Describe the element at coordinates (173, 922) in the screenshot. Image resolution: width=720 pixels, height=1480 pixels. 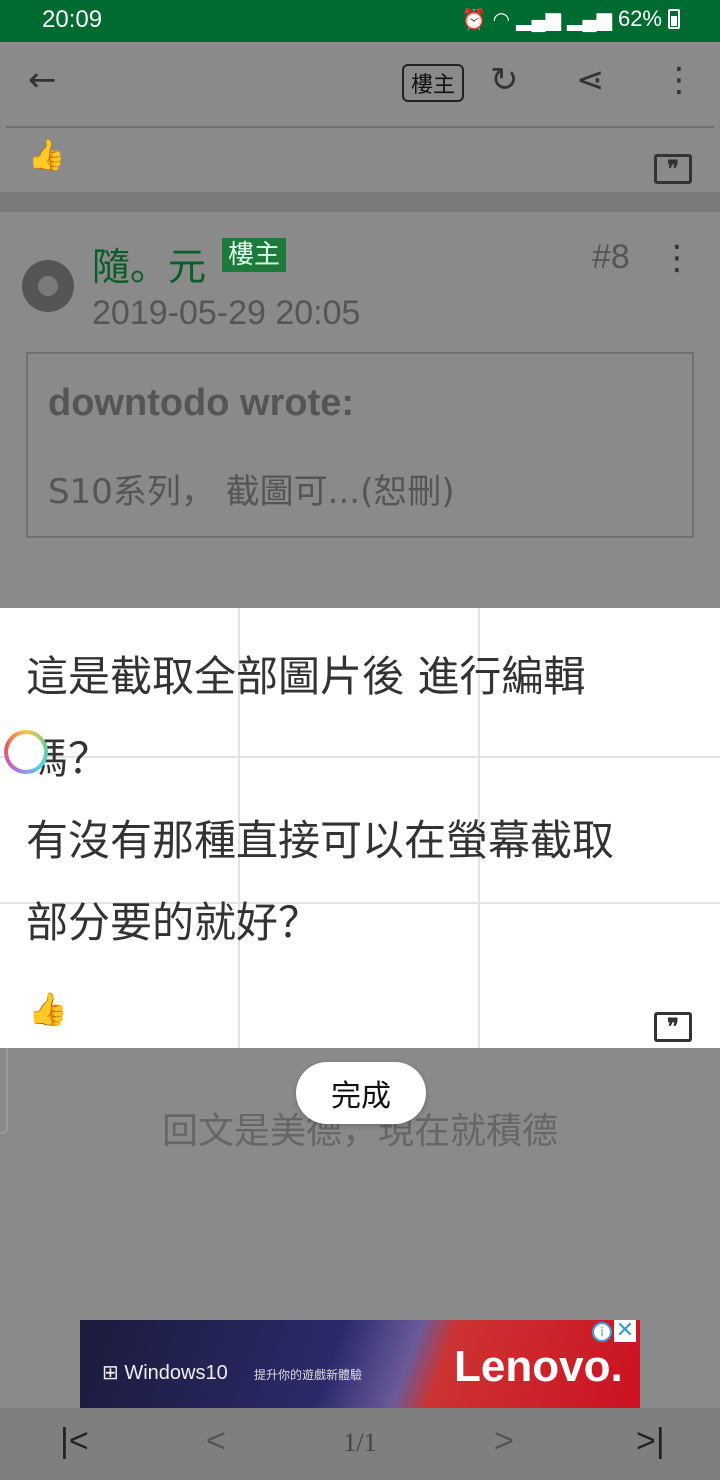
I see `post-body-line: 部分要的就好？` at that location.